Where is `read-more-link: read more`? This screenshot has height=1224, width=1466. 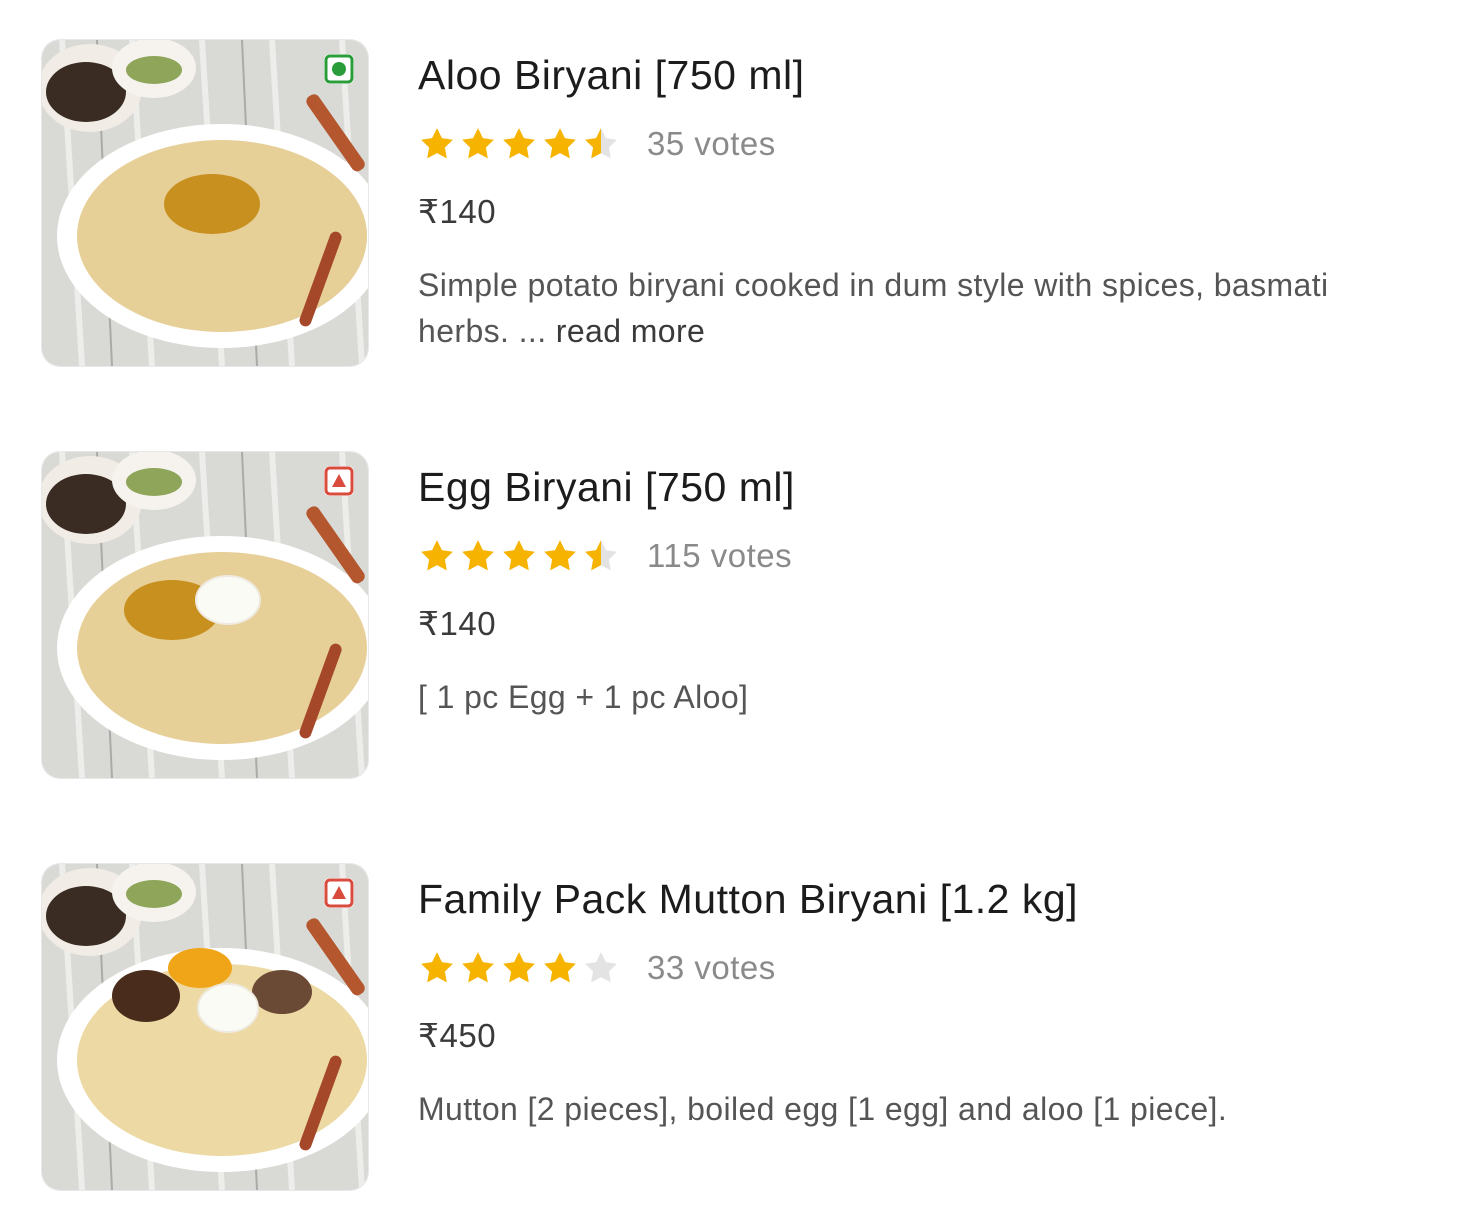 read-more-link: read more is located at coordinates (630, 331).